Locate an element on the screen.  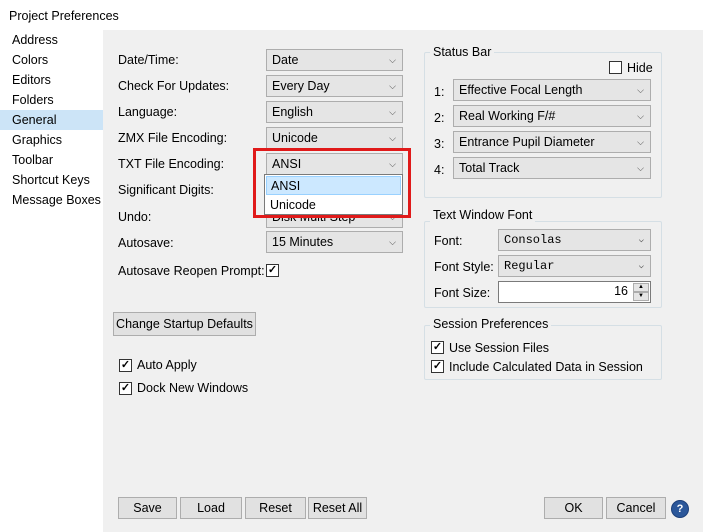
sidebar-item-editors: Editors is located at coordinates (51, 80).